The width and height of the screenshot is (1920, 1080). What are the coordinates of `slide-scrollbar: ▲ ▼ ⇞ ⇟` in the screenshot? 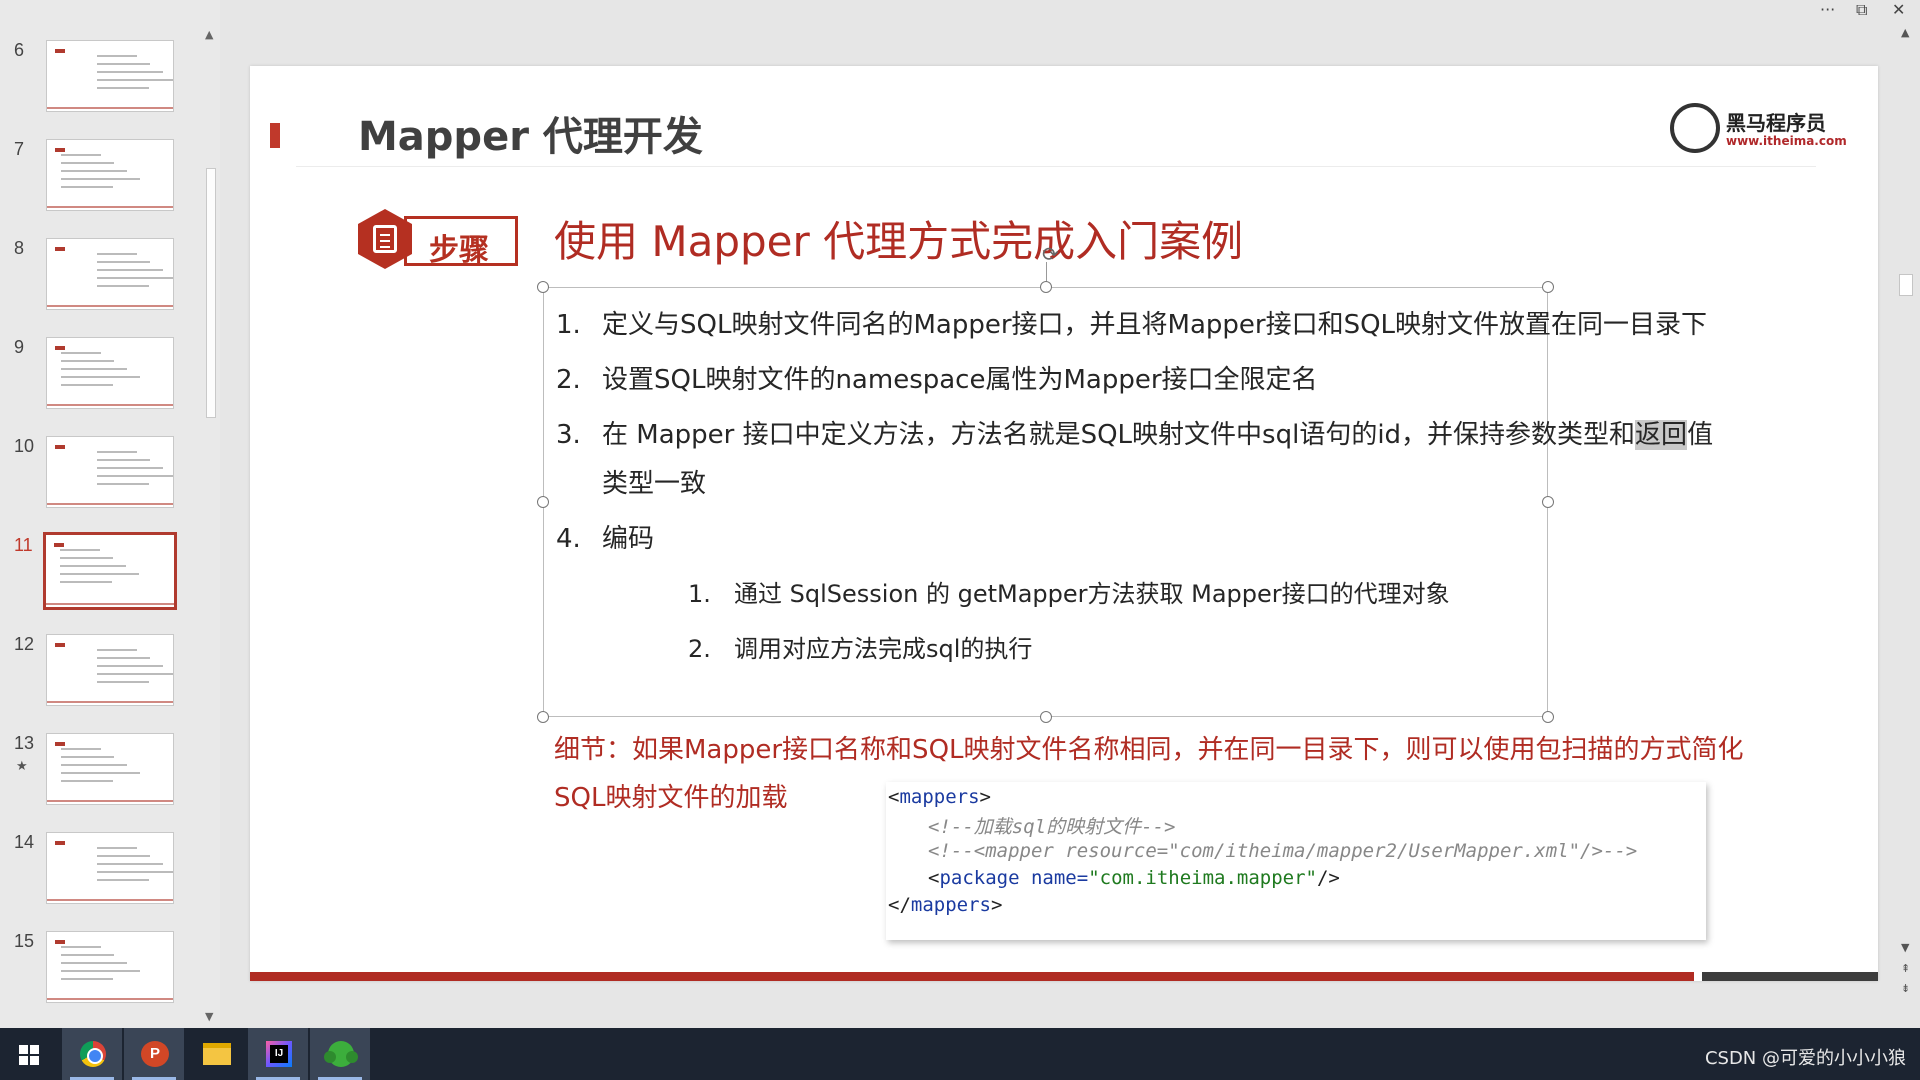 It's located at (1906, 526).